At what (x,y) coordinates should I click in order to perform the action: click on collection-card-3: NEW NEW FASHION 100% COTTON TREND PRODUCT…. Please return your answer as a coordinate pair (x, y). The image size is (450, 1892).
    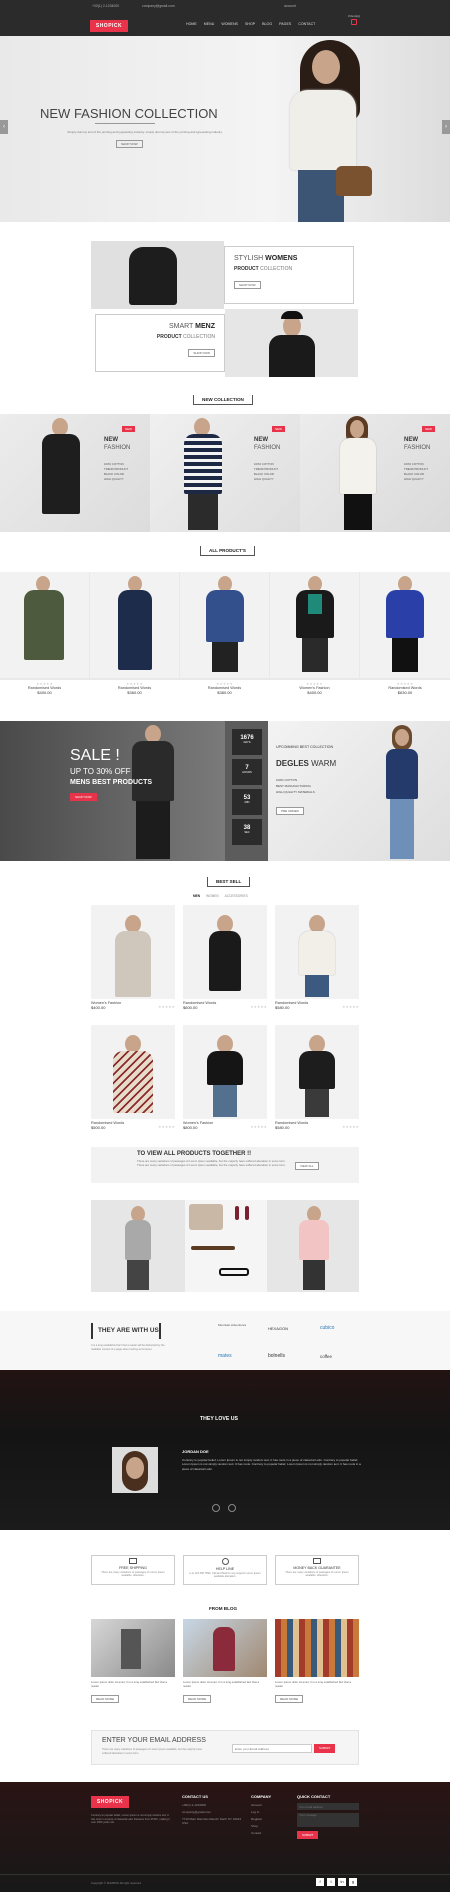
    Looking at the image, I should click on (375, 473).